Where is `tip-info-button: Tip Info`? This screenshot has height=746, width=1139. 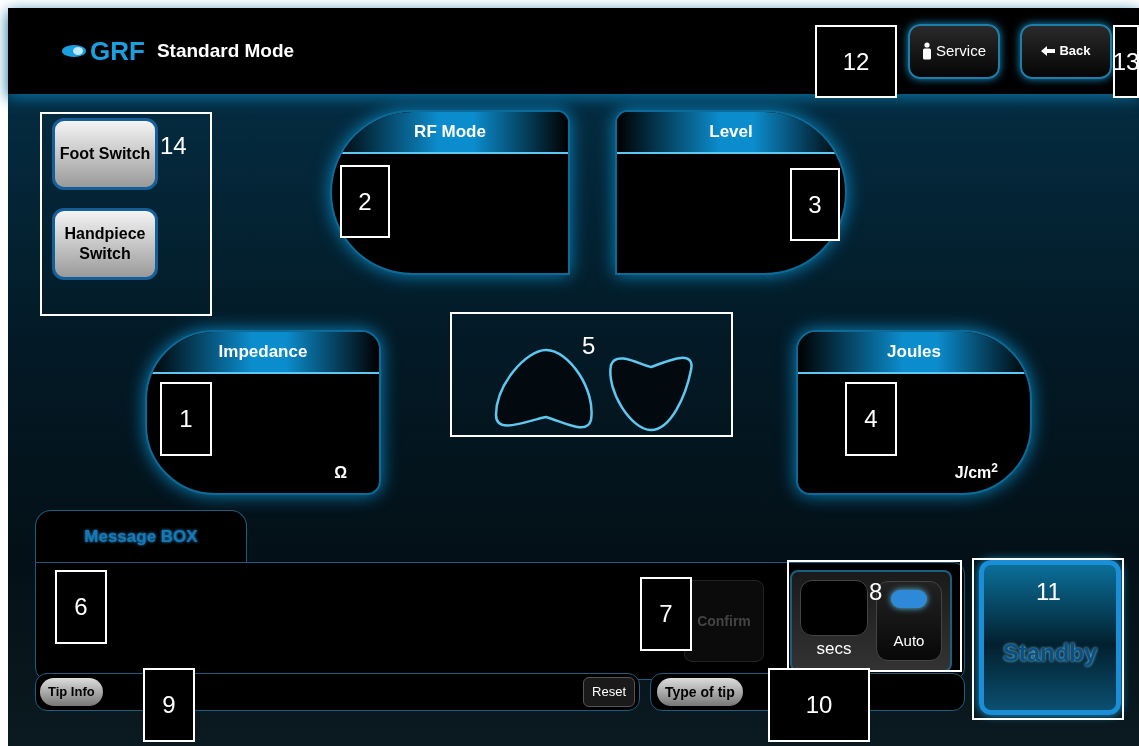
tip-info-button: Tip Info is located at coordinates (71, 692).